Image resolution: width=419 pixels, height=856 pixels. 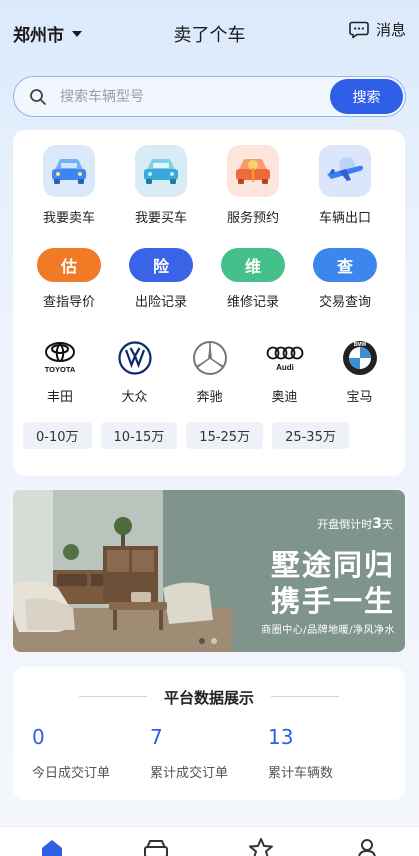 What do you see at coordinates (209, 33) in the screenshot?
I see `header-bar: 郑州市 卖了个车 消息` at bounding box center [209, 33].